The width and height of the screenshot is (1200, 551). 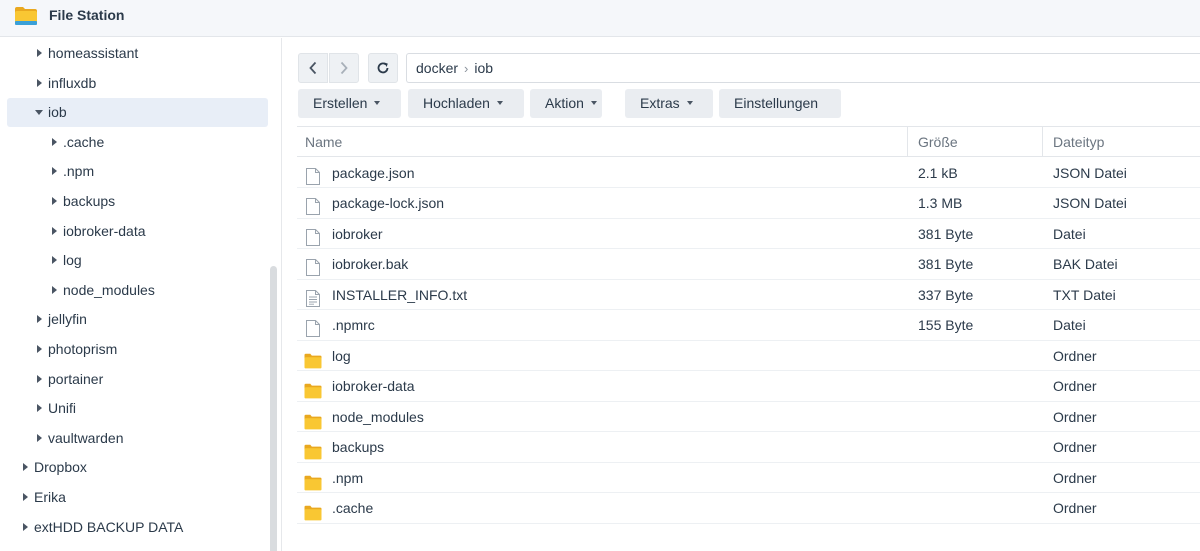 I want to click on file-type: BAK Datei, so click(x=1085, y=264).